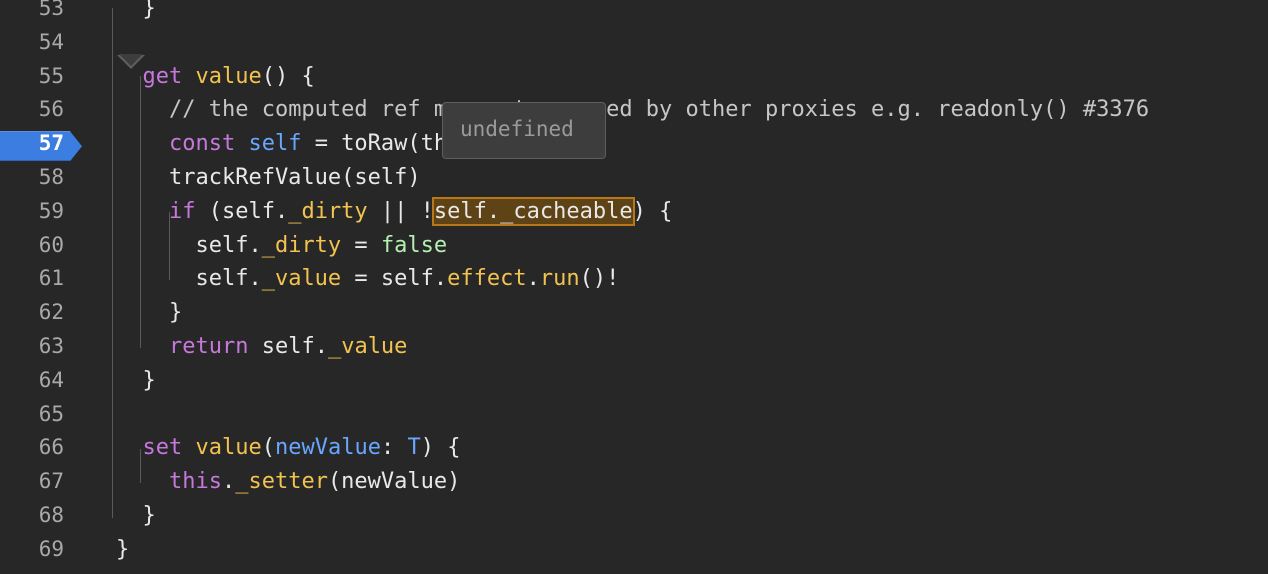 This screenshot has height=574, width=1268. I want to click on line-code: get value() {, so click(215, 77).